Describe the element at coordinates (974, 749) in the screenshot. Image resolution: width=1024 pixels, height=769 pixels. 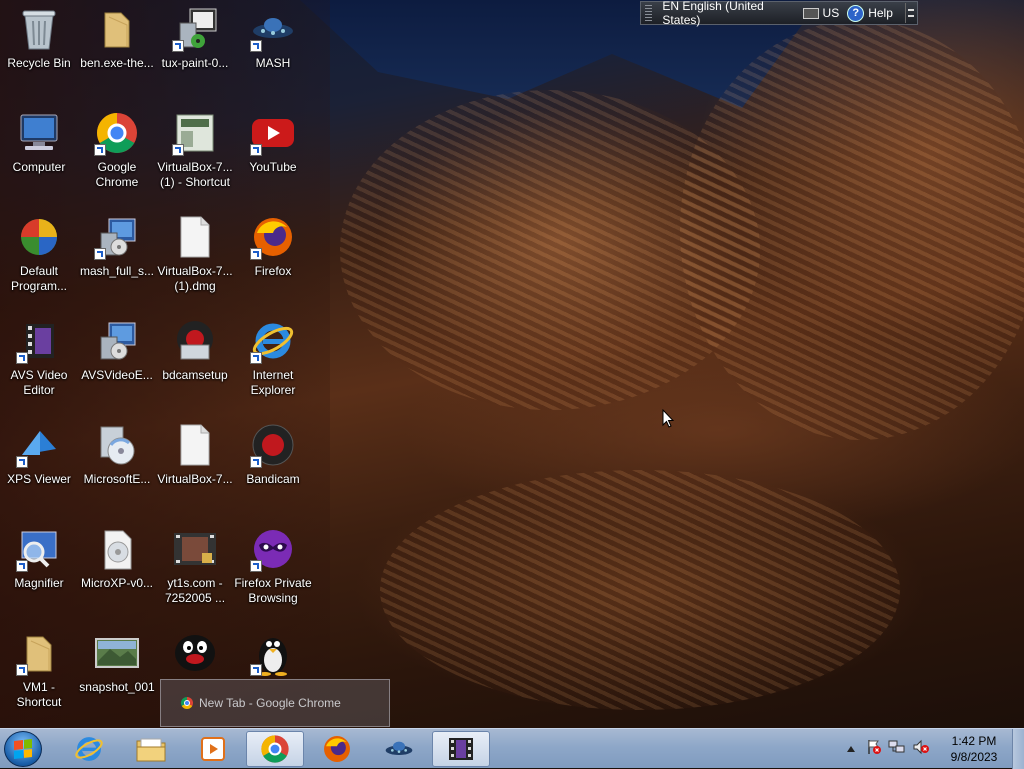
I see `taskbar-clock: 1:42 PM 9/8/2023` at that location.